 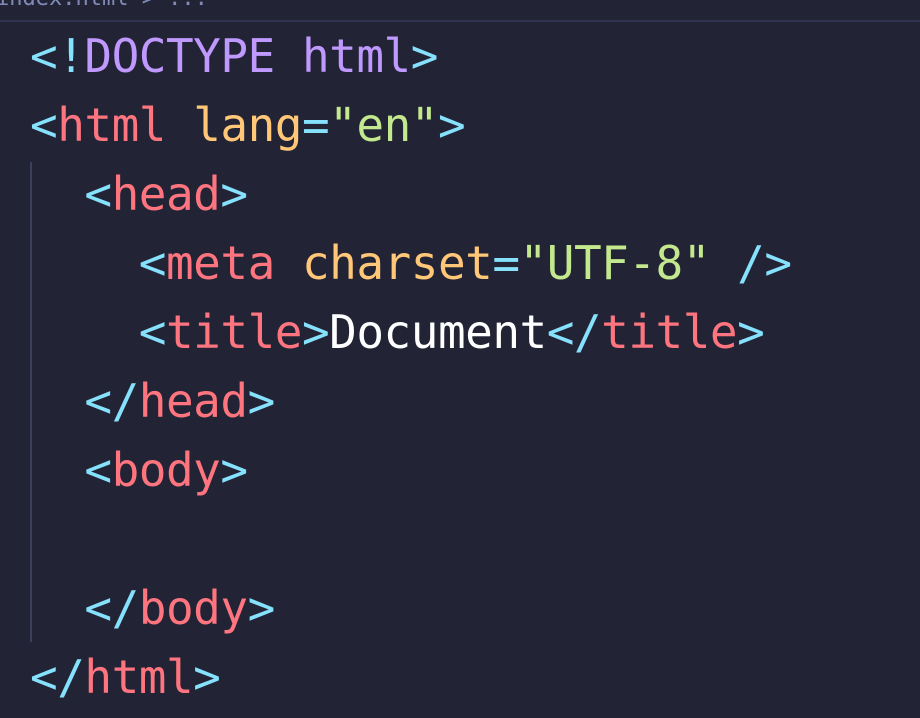 I want to click on code-line-10: </html>, so click(x=125, y=677).